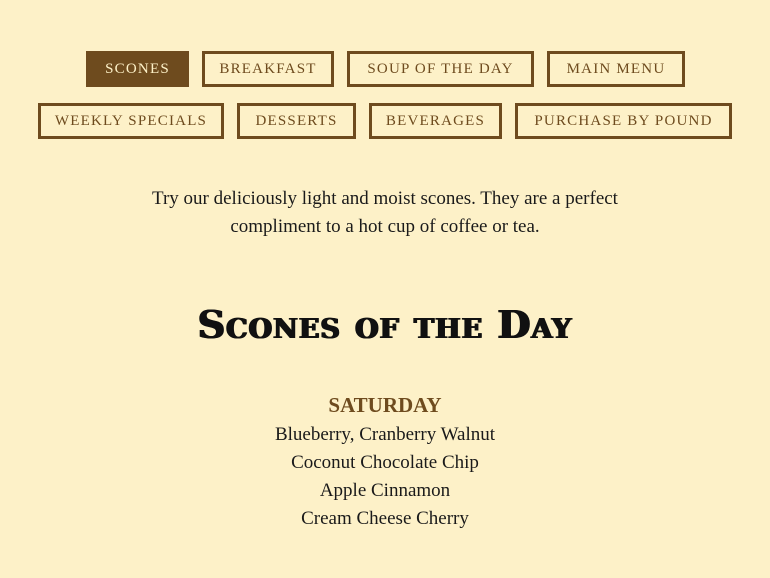  Describe the element at coordinates (623, 121) in the screenshot. I see `tab-purchase-by-pound: PURCHASE BY POUND` at that location.